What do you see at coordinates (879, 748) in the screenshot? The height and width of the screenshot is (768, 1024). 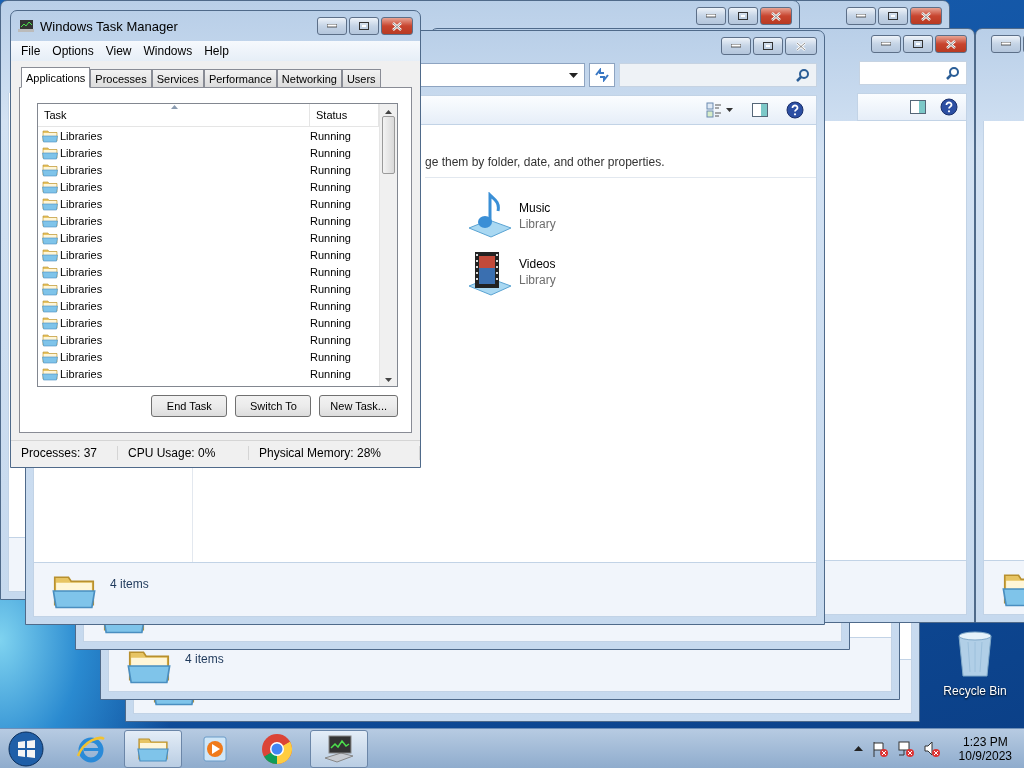 I see `flag-icon` at bounding box center [879, 748].